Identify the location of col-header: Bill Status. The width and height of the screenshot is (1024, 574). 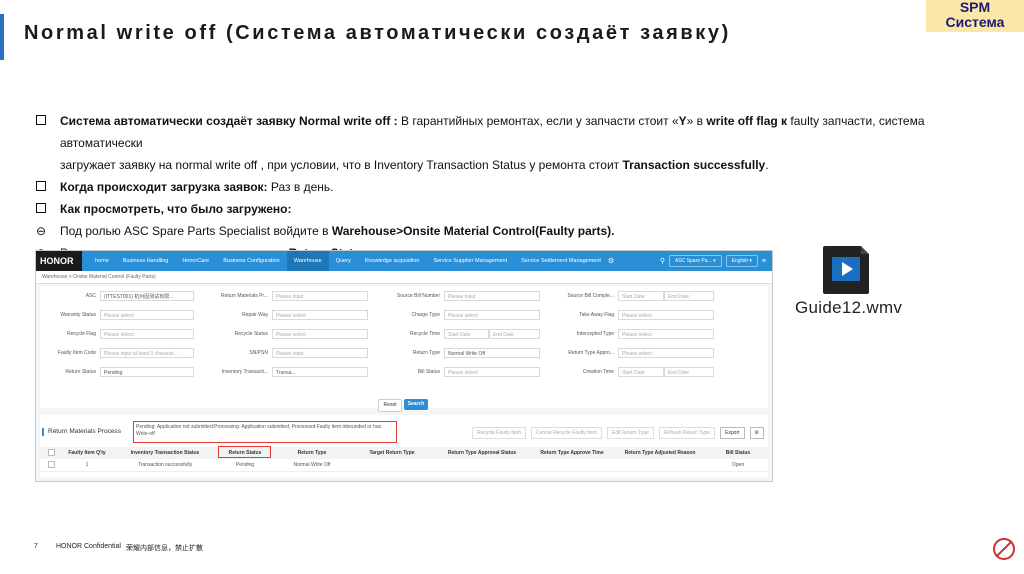
(738, 453).